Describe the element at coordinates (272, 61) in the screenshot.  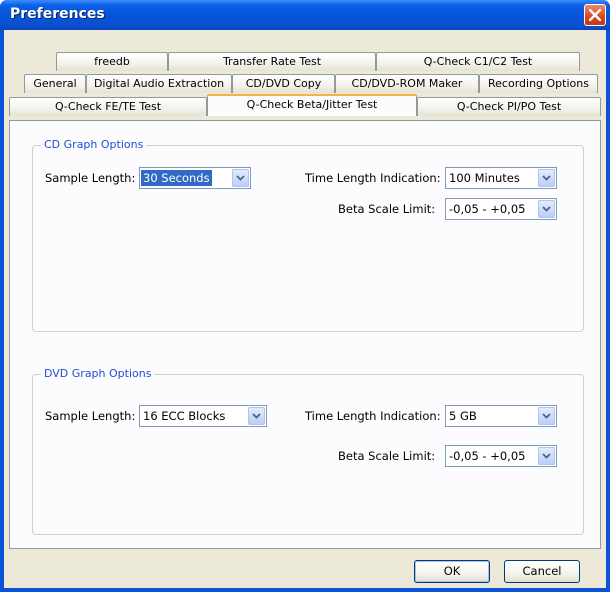
I see `tab-transfer-rate-test: Transfer Rate Test` at that location.